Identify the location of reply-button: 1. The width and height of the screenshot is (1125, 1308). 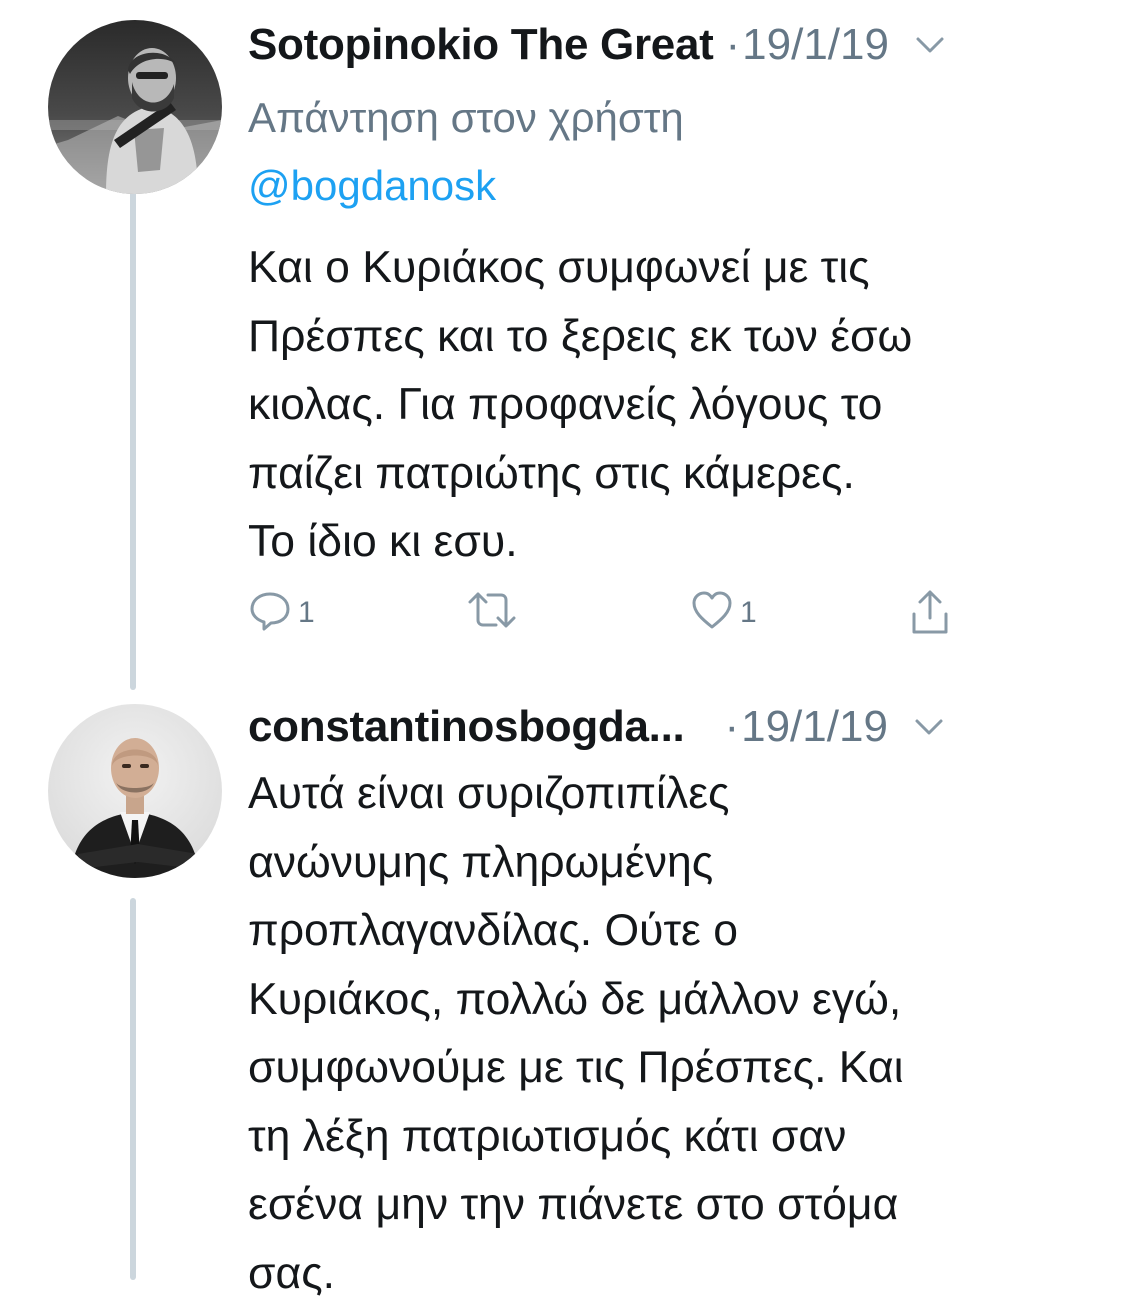
(281, 612).